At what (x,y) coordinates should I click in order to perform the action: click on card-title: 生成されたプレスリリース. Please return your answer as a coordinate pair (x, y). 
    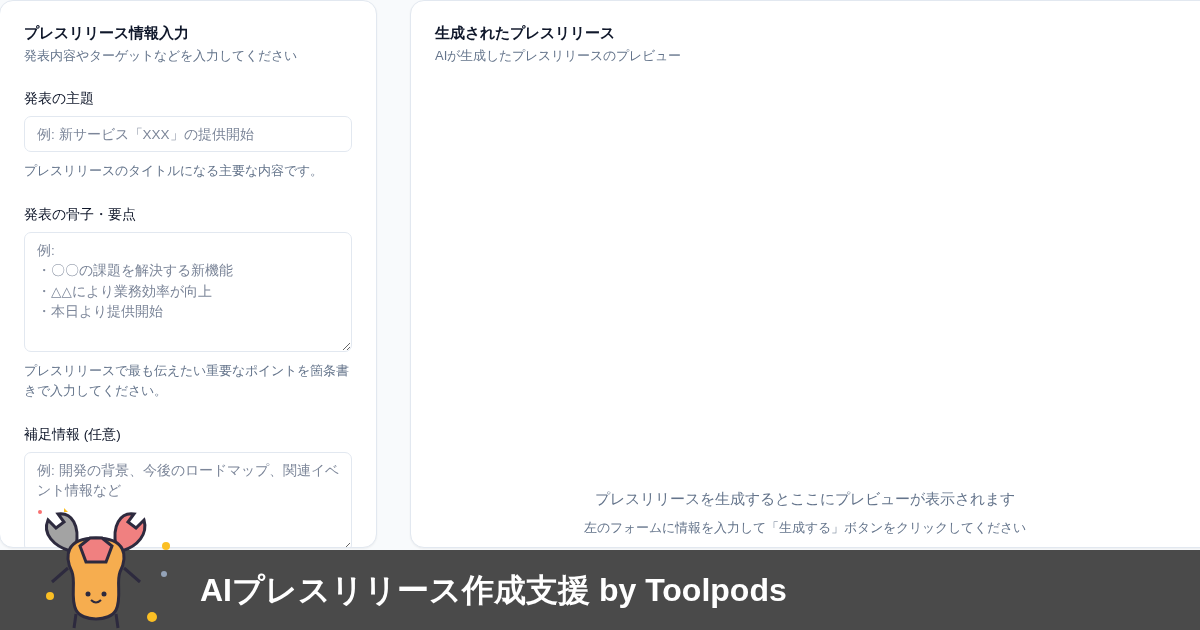
    Looking at the image, I should click on (525, 33).